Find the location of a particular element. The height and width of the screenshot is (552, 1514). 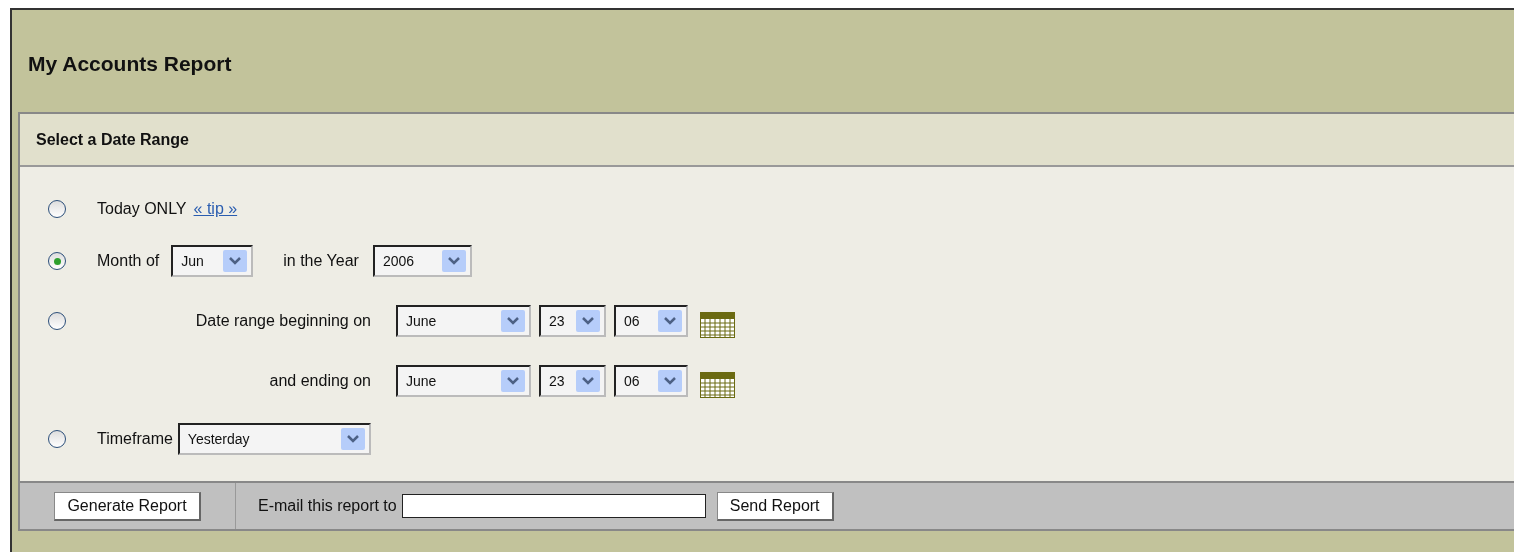

section-title: Select a Date Range is located at coordinates (112, 139).